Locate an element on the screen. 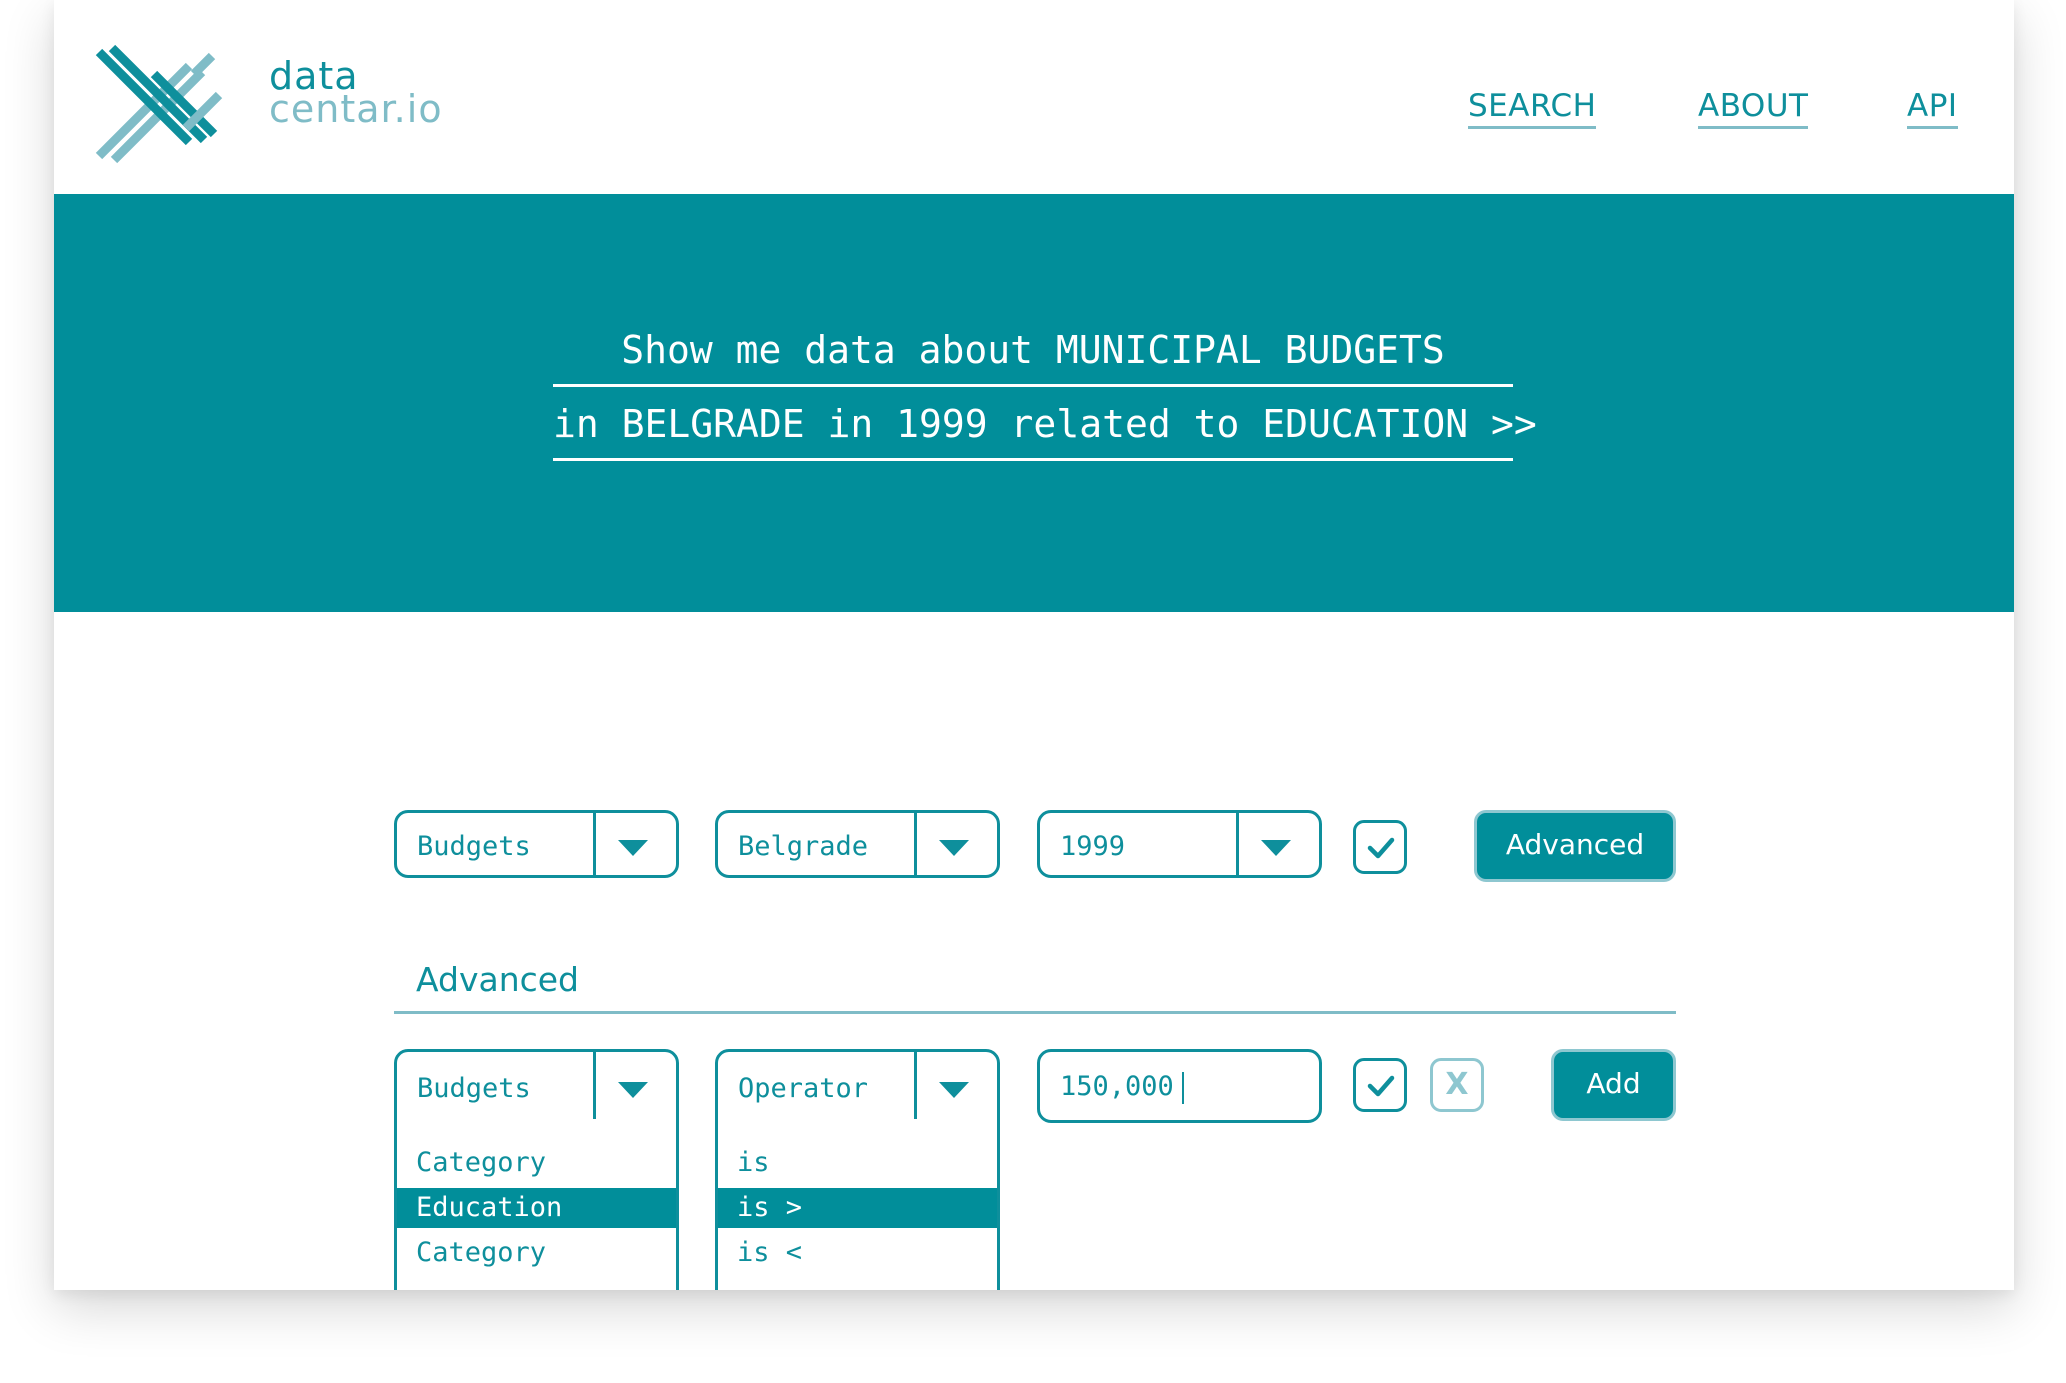 This screenshot has width=2066, height=1383. confirm-condition-checkbox is located at coordinates (1380, 1085).